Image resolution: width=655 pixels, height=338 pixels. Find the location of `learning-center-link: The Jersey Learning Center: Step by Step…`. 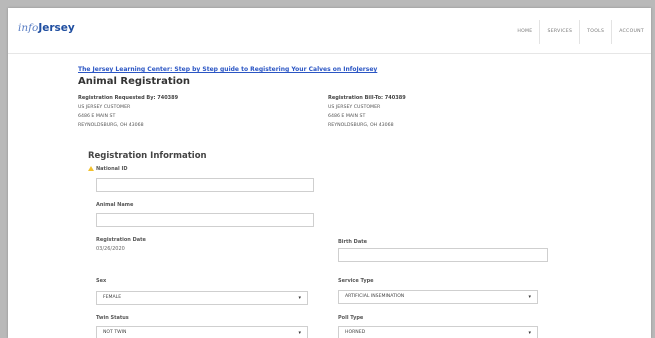

learning-center-link: The Jersey Learning Center: Step by Step… is located at coordinates (227, 69).